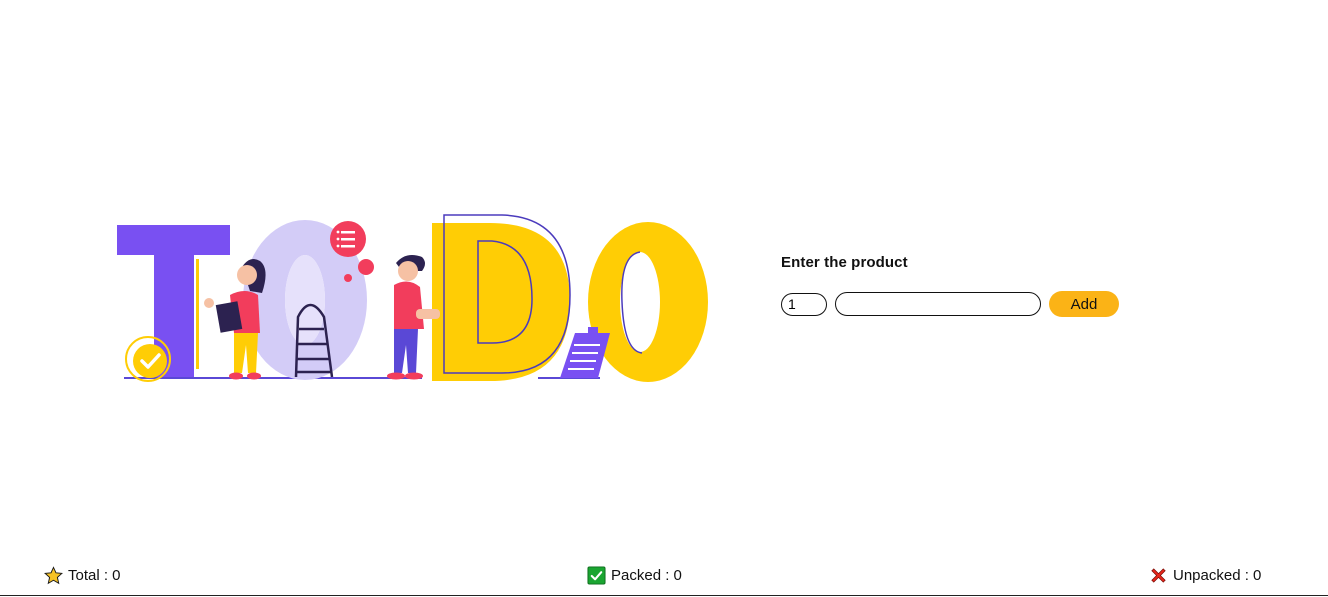 Image resolution: width=1328 pixels, height=597 pixels. I want to click on add-product-form: Enter the product Add, so click(961, 285).